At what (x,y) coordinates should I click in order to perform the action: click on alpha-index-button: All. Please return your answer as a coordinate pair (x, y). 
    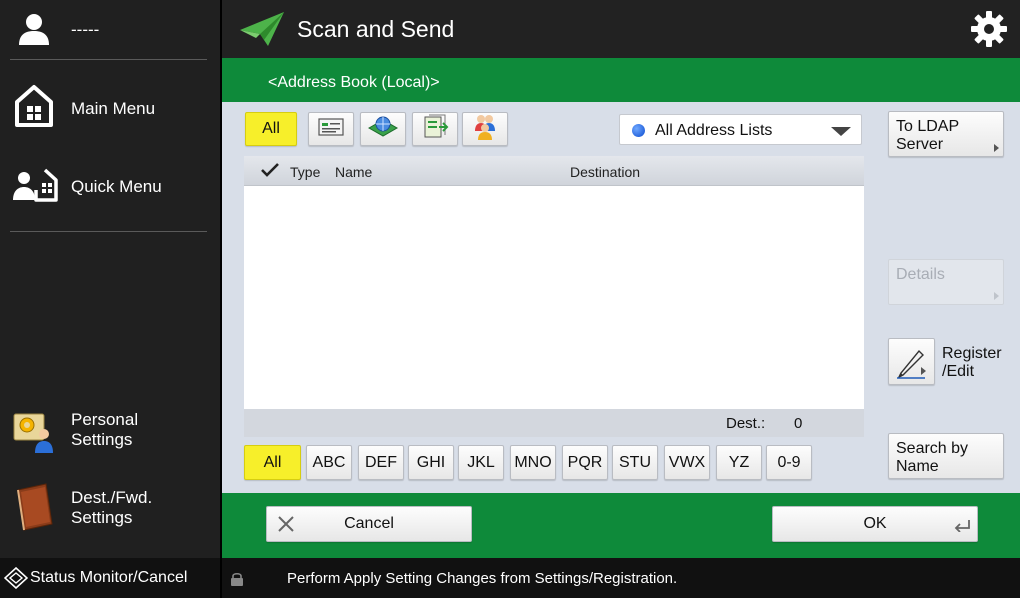
    Looking at the image, I should click on (272, 462).